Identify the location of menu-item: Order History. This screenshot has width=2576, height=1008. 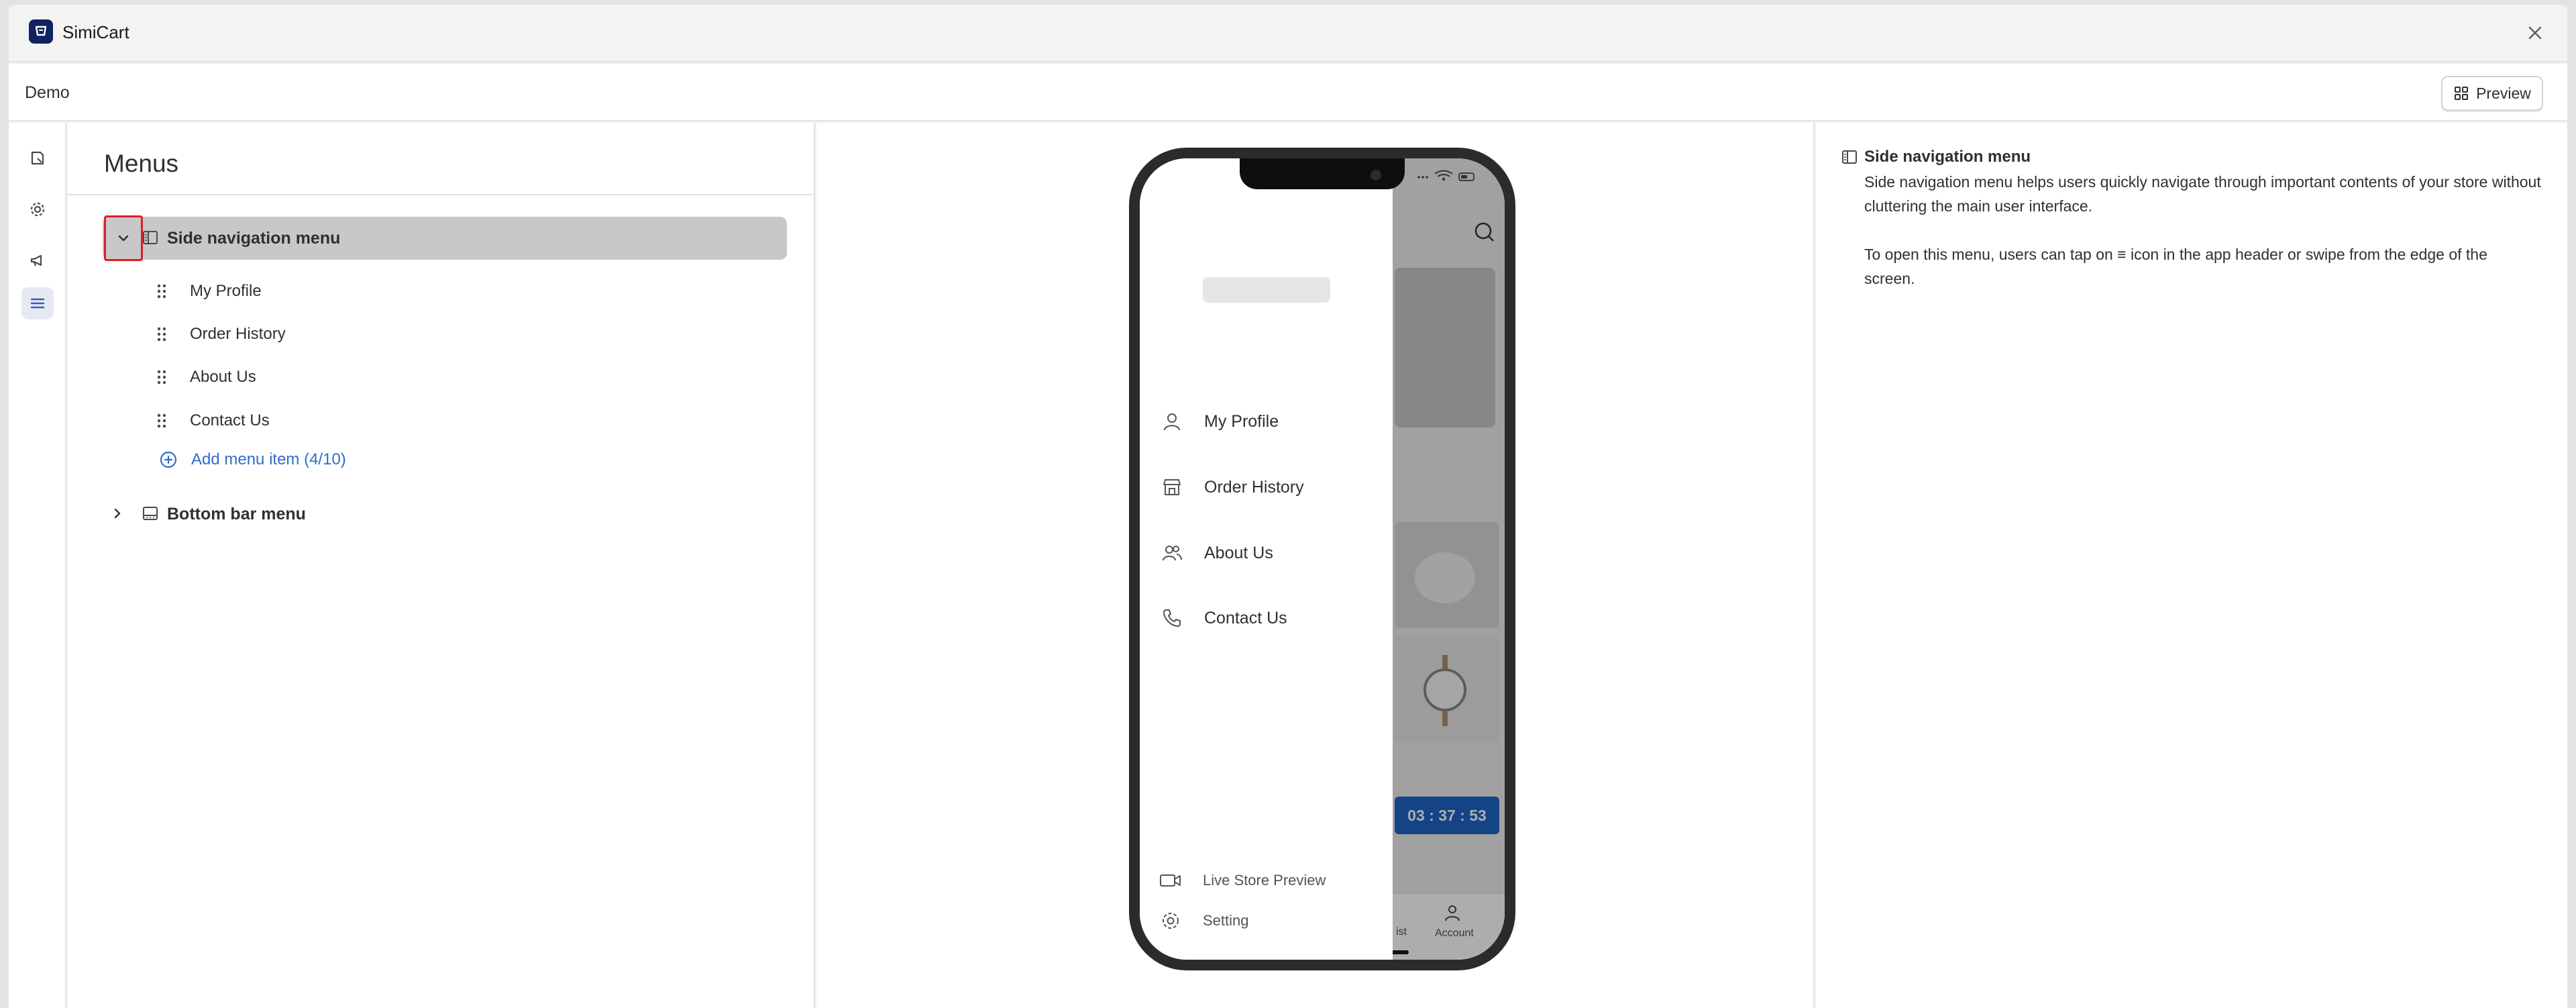
(355, 334).